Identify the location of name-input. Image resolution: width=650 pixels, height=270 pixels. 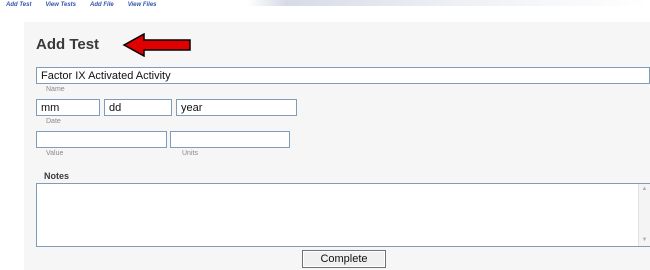
(343, 75).